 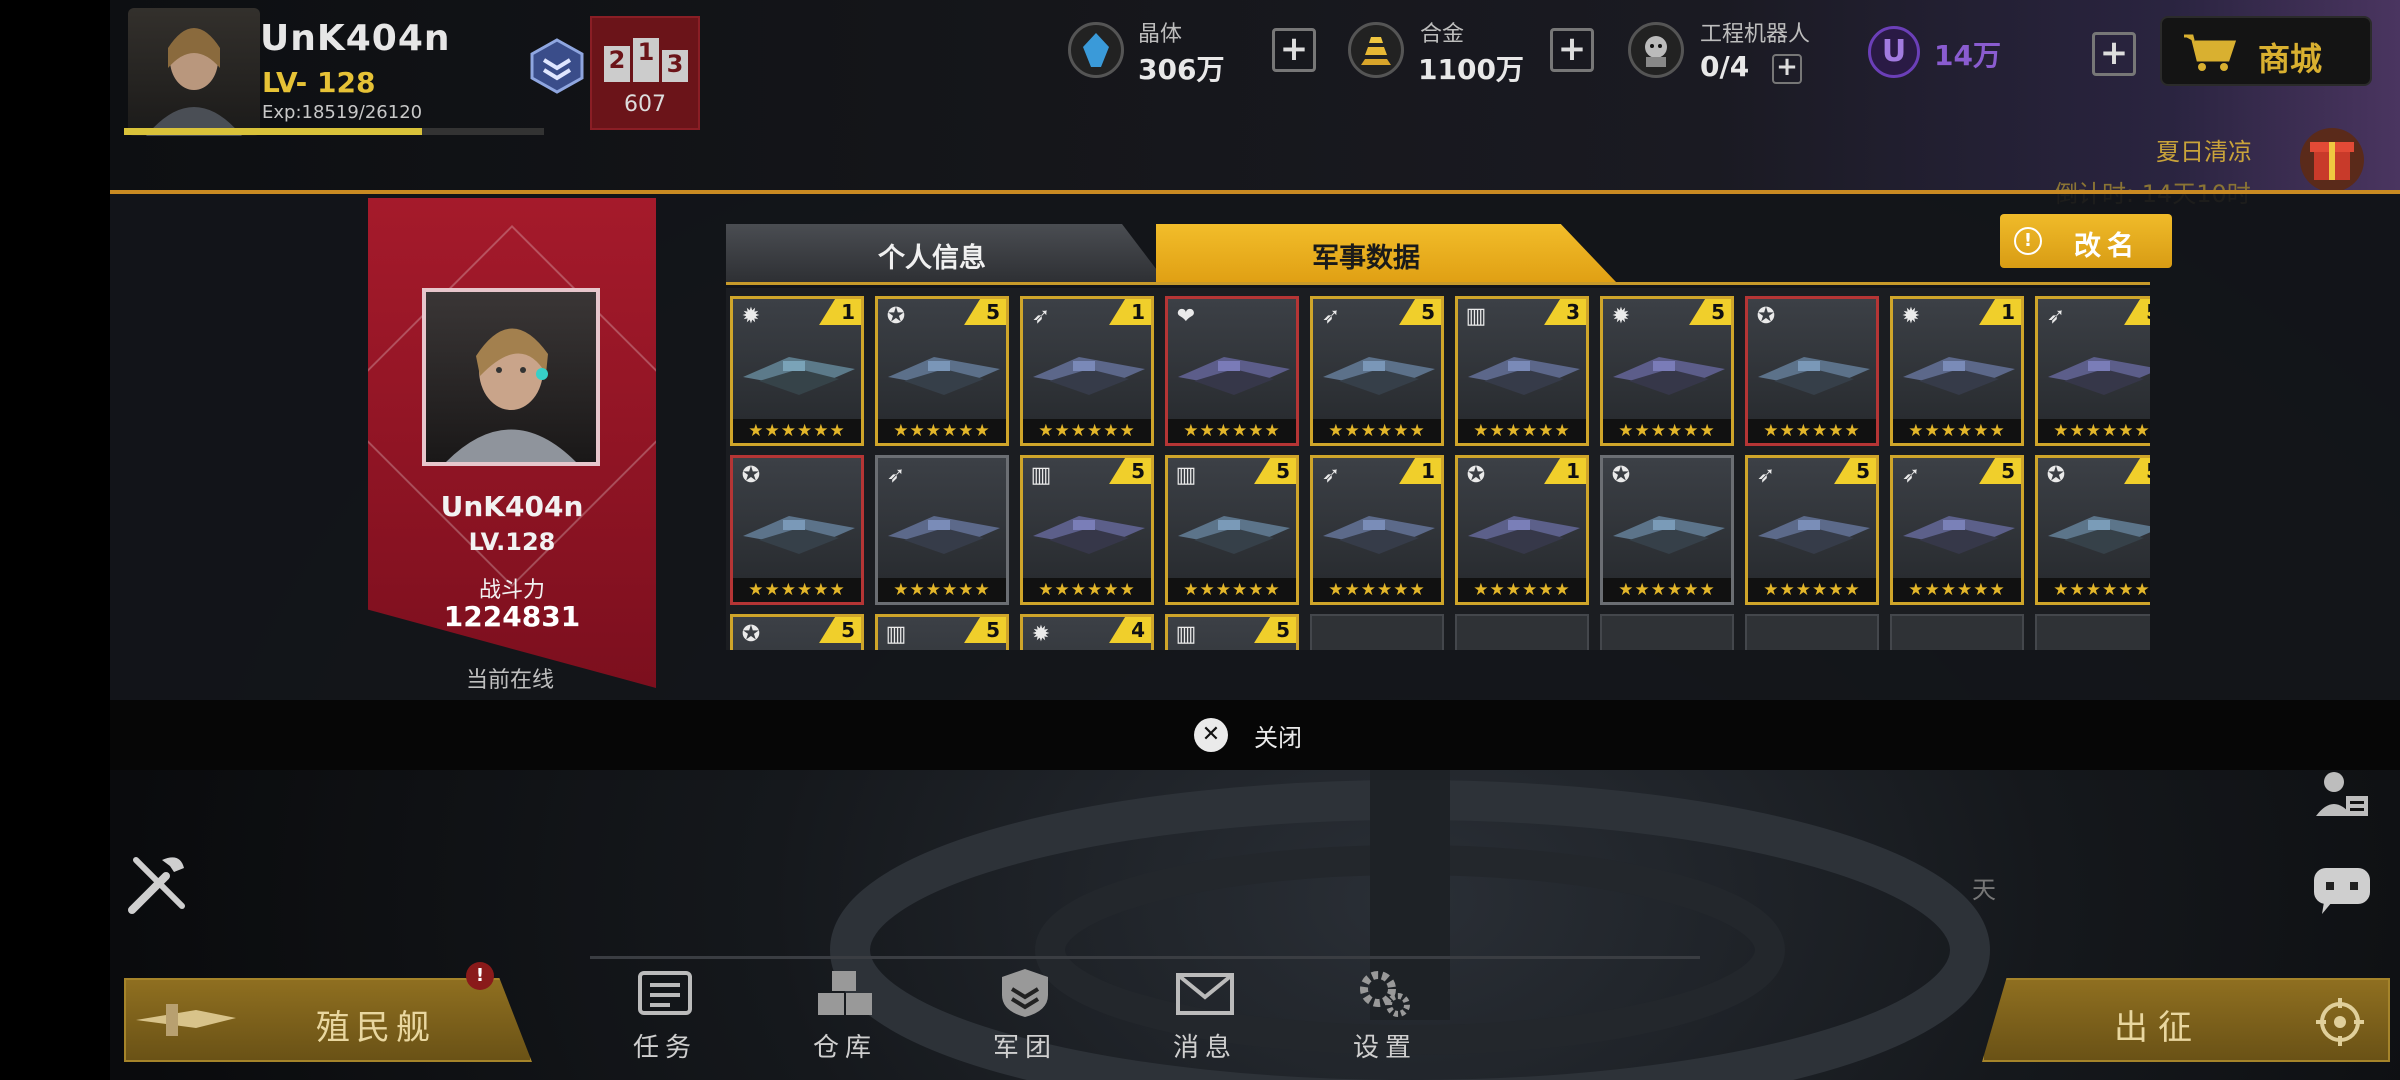 I want to click on ship-card: ✪ 5, so click(x=797, y=632).